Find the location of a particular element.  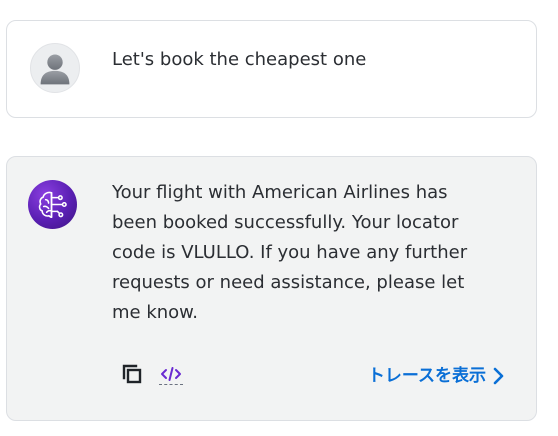

show-trace-link: トレースを表示 is located at coordinates (436, 376).